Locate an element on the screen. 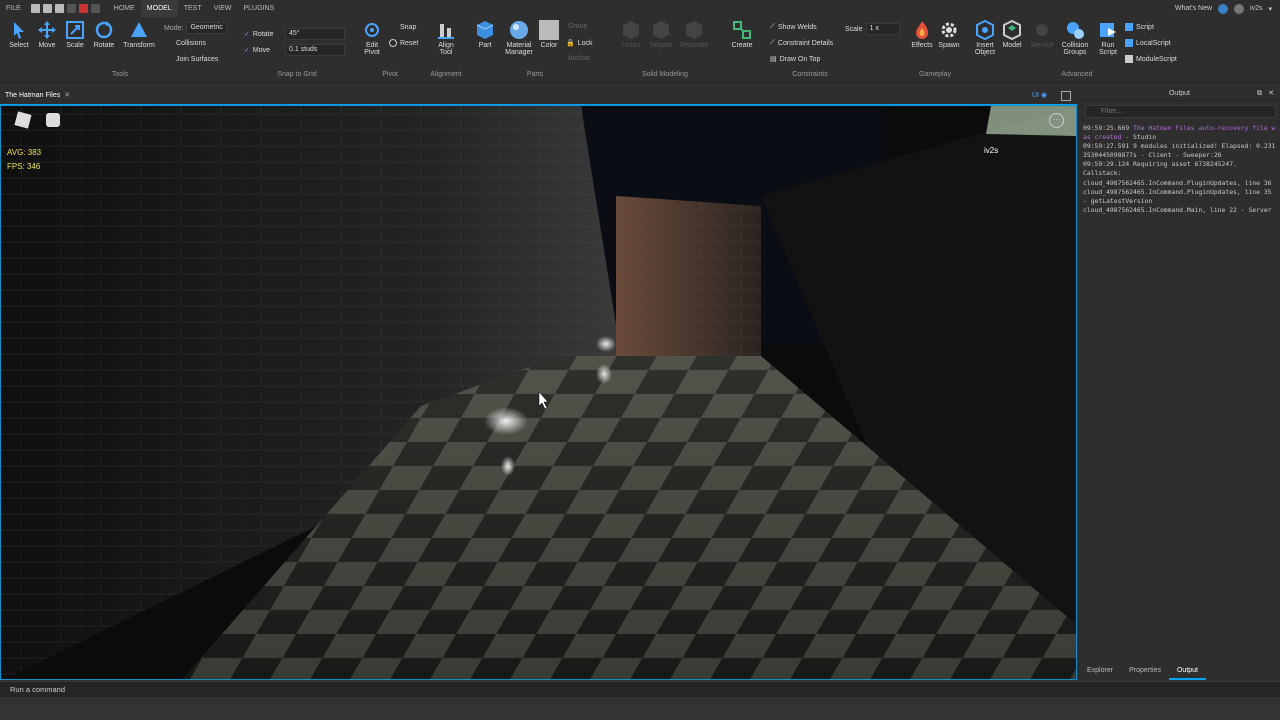  constraint-scale: Scale 1 x is located at coordinates (872, 29).